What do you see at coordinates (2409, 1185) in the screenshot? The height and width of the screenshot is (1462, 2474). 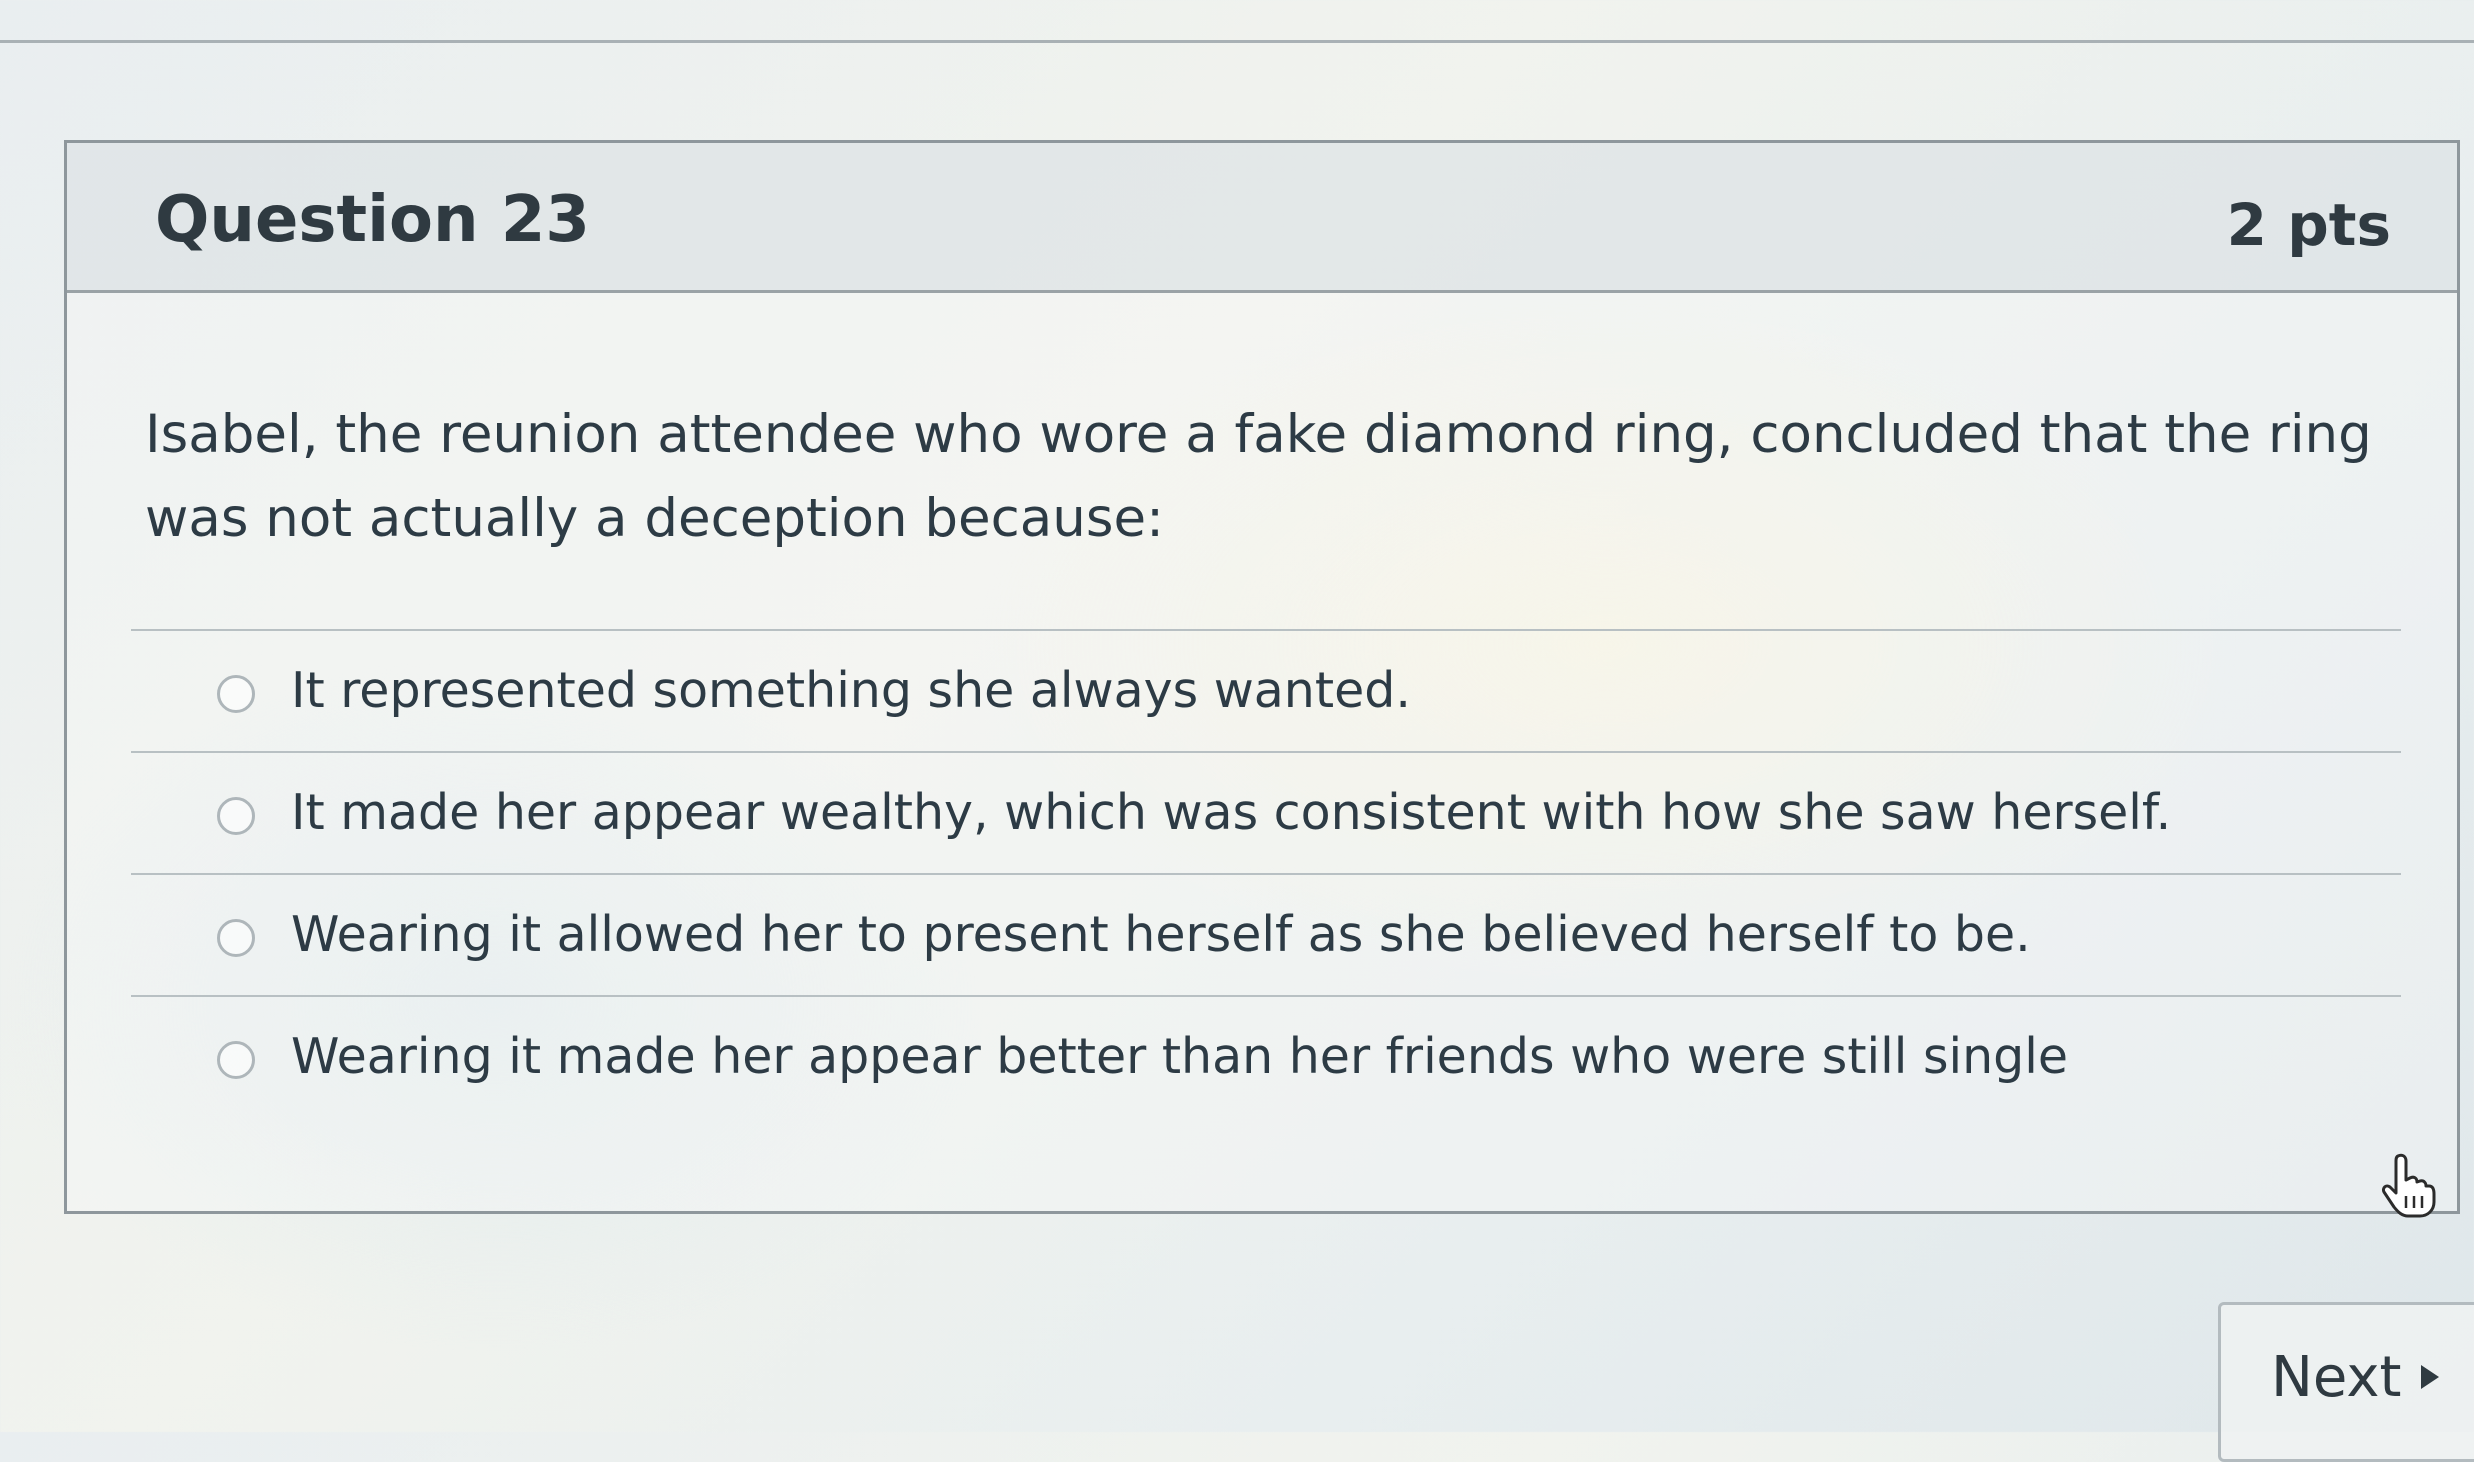 I see `hand-pointer-icon` at bounding box center [2409, 1185].